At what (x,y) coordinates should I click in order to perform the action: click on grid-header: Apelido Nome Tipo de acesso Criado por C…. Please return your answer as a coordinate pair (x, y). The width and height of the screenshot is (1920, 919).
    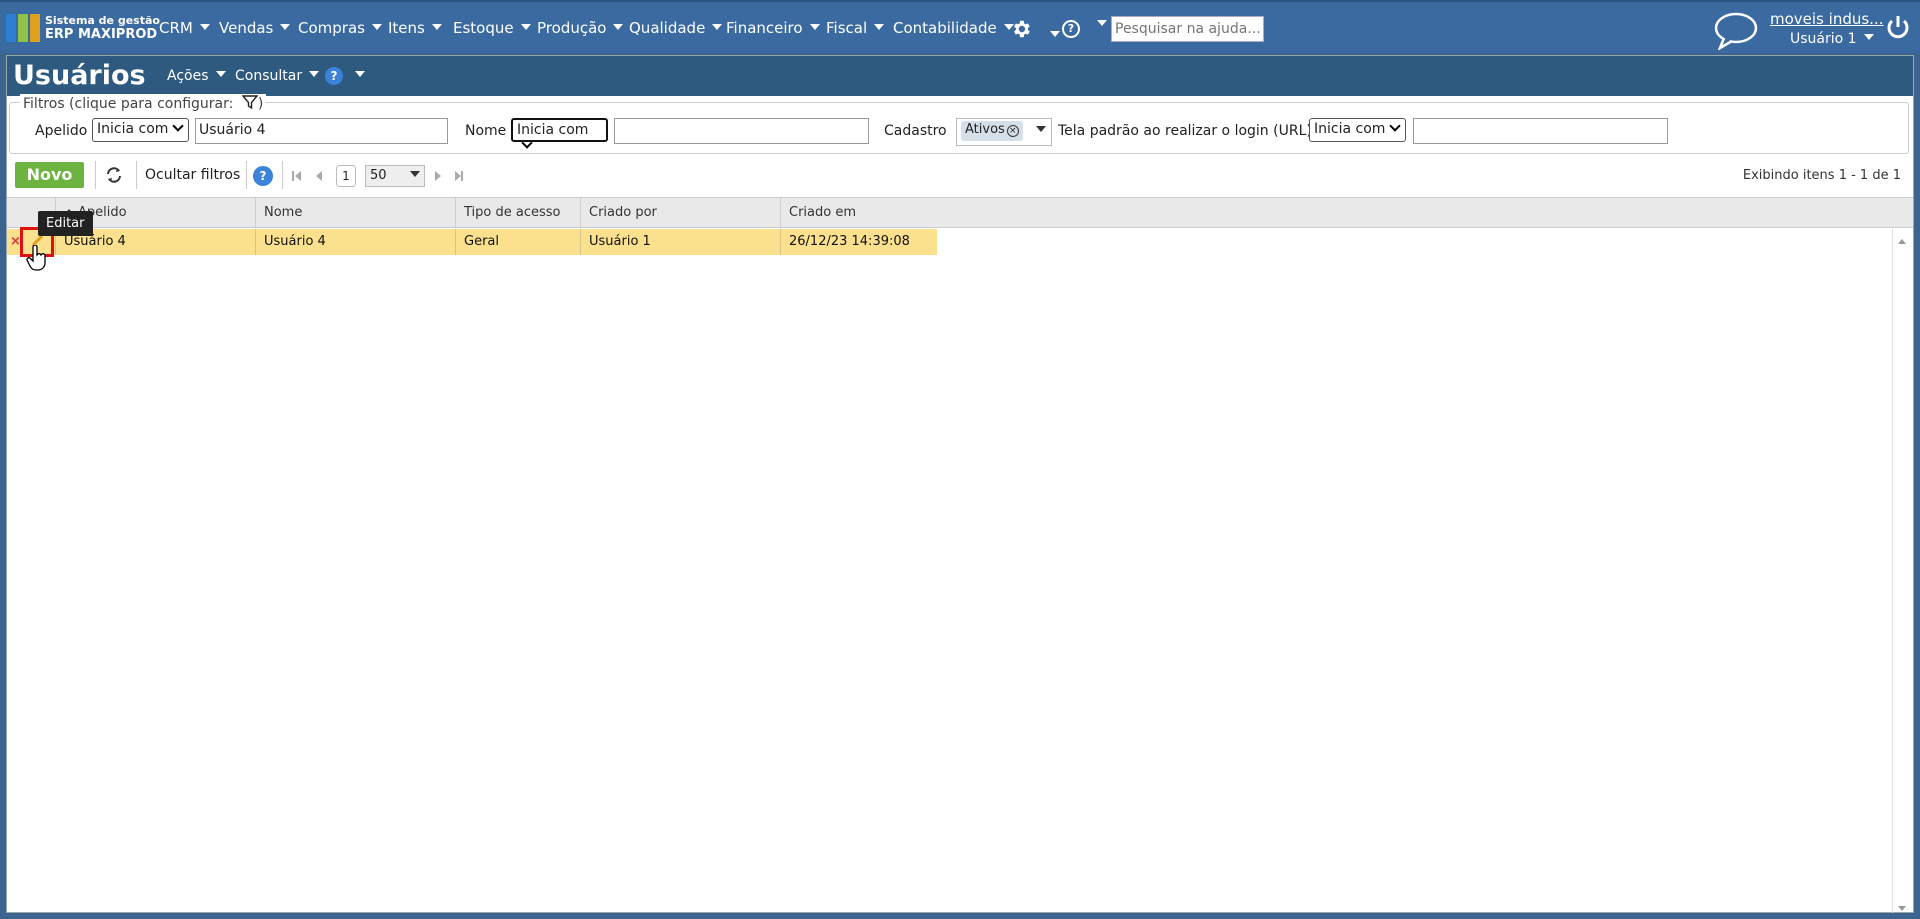
    Looking at the image, I should click on (960, 213).